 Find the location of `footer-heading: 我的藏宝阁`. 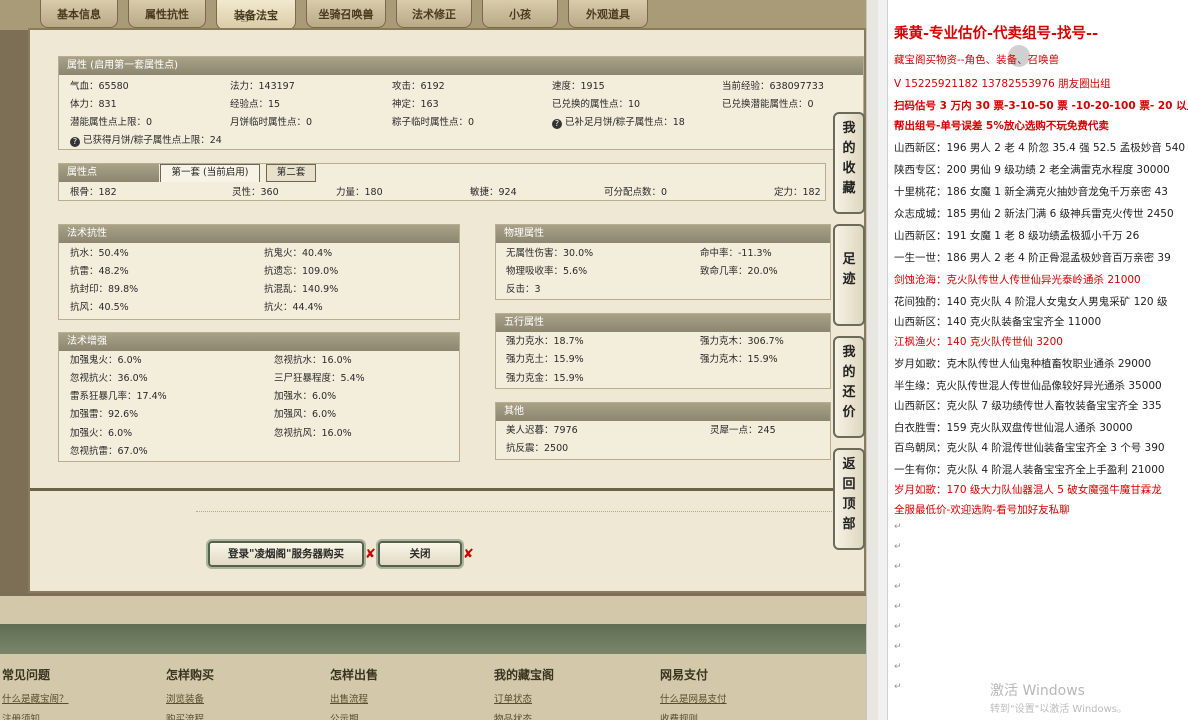

footer-heading: 我的藏宝阁 is located at coordinates (524, 675).